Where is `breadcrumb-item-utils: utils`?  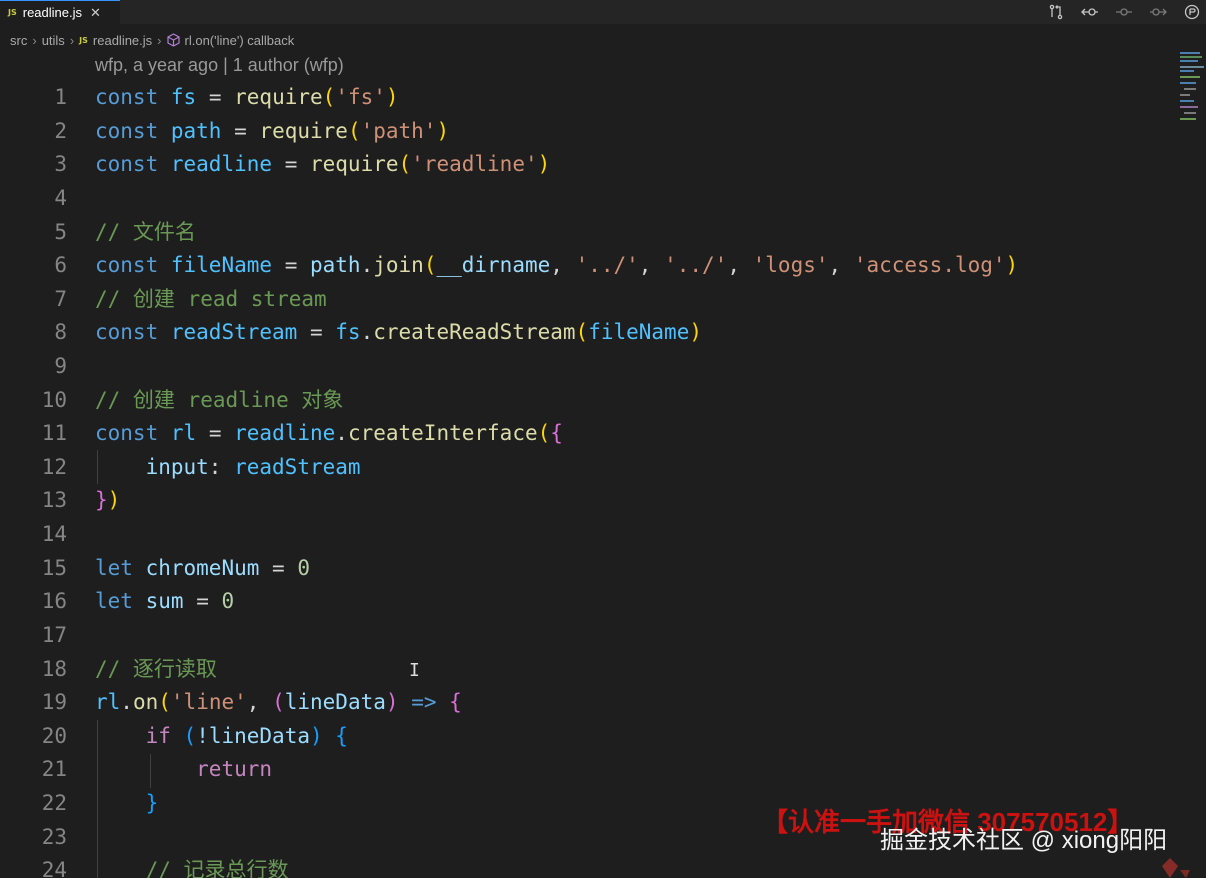
breadcrumb-item-utils: utils is located at coordinates (53, 40).